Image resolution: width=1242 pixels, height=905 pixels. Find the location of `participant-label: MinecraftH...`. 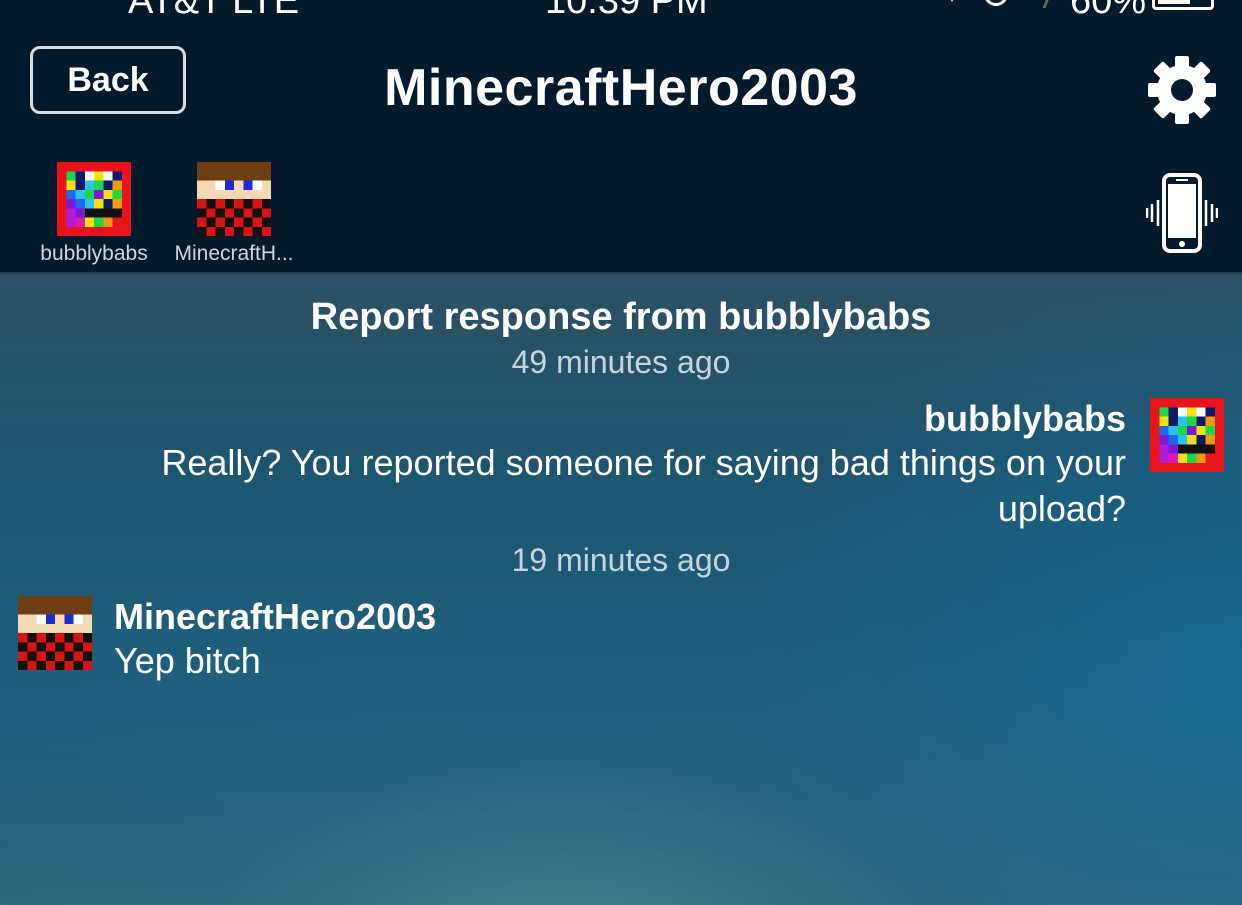

participant-label: MinecraftH... is located at coordinates (234, 253).